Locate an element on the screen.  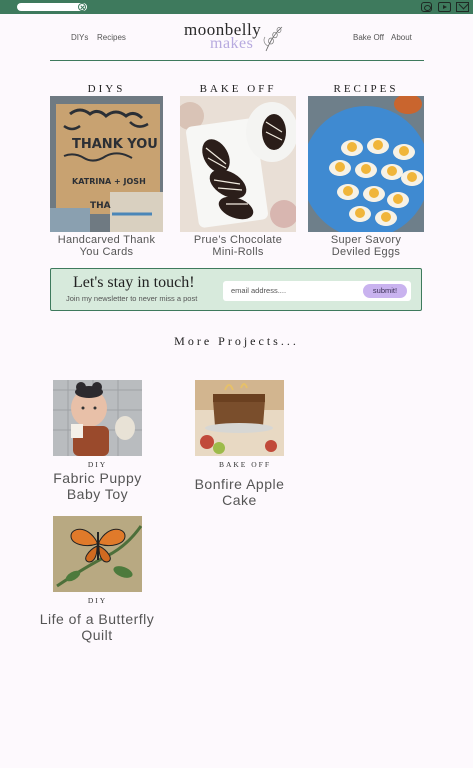
nav-diys: DIYs is located at coordinates (79, 37).